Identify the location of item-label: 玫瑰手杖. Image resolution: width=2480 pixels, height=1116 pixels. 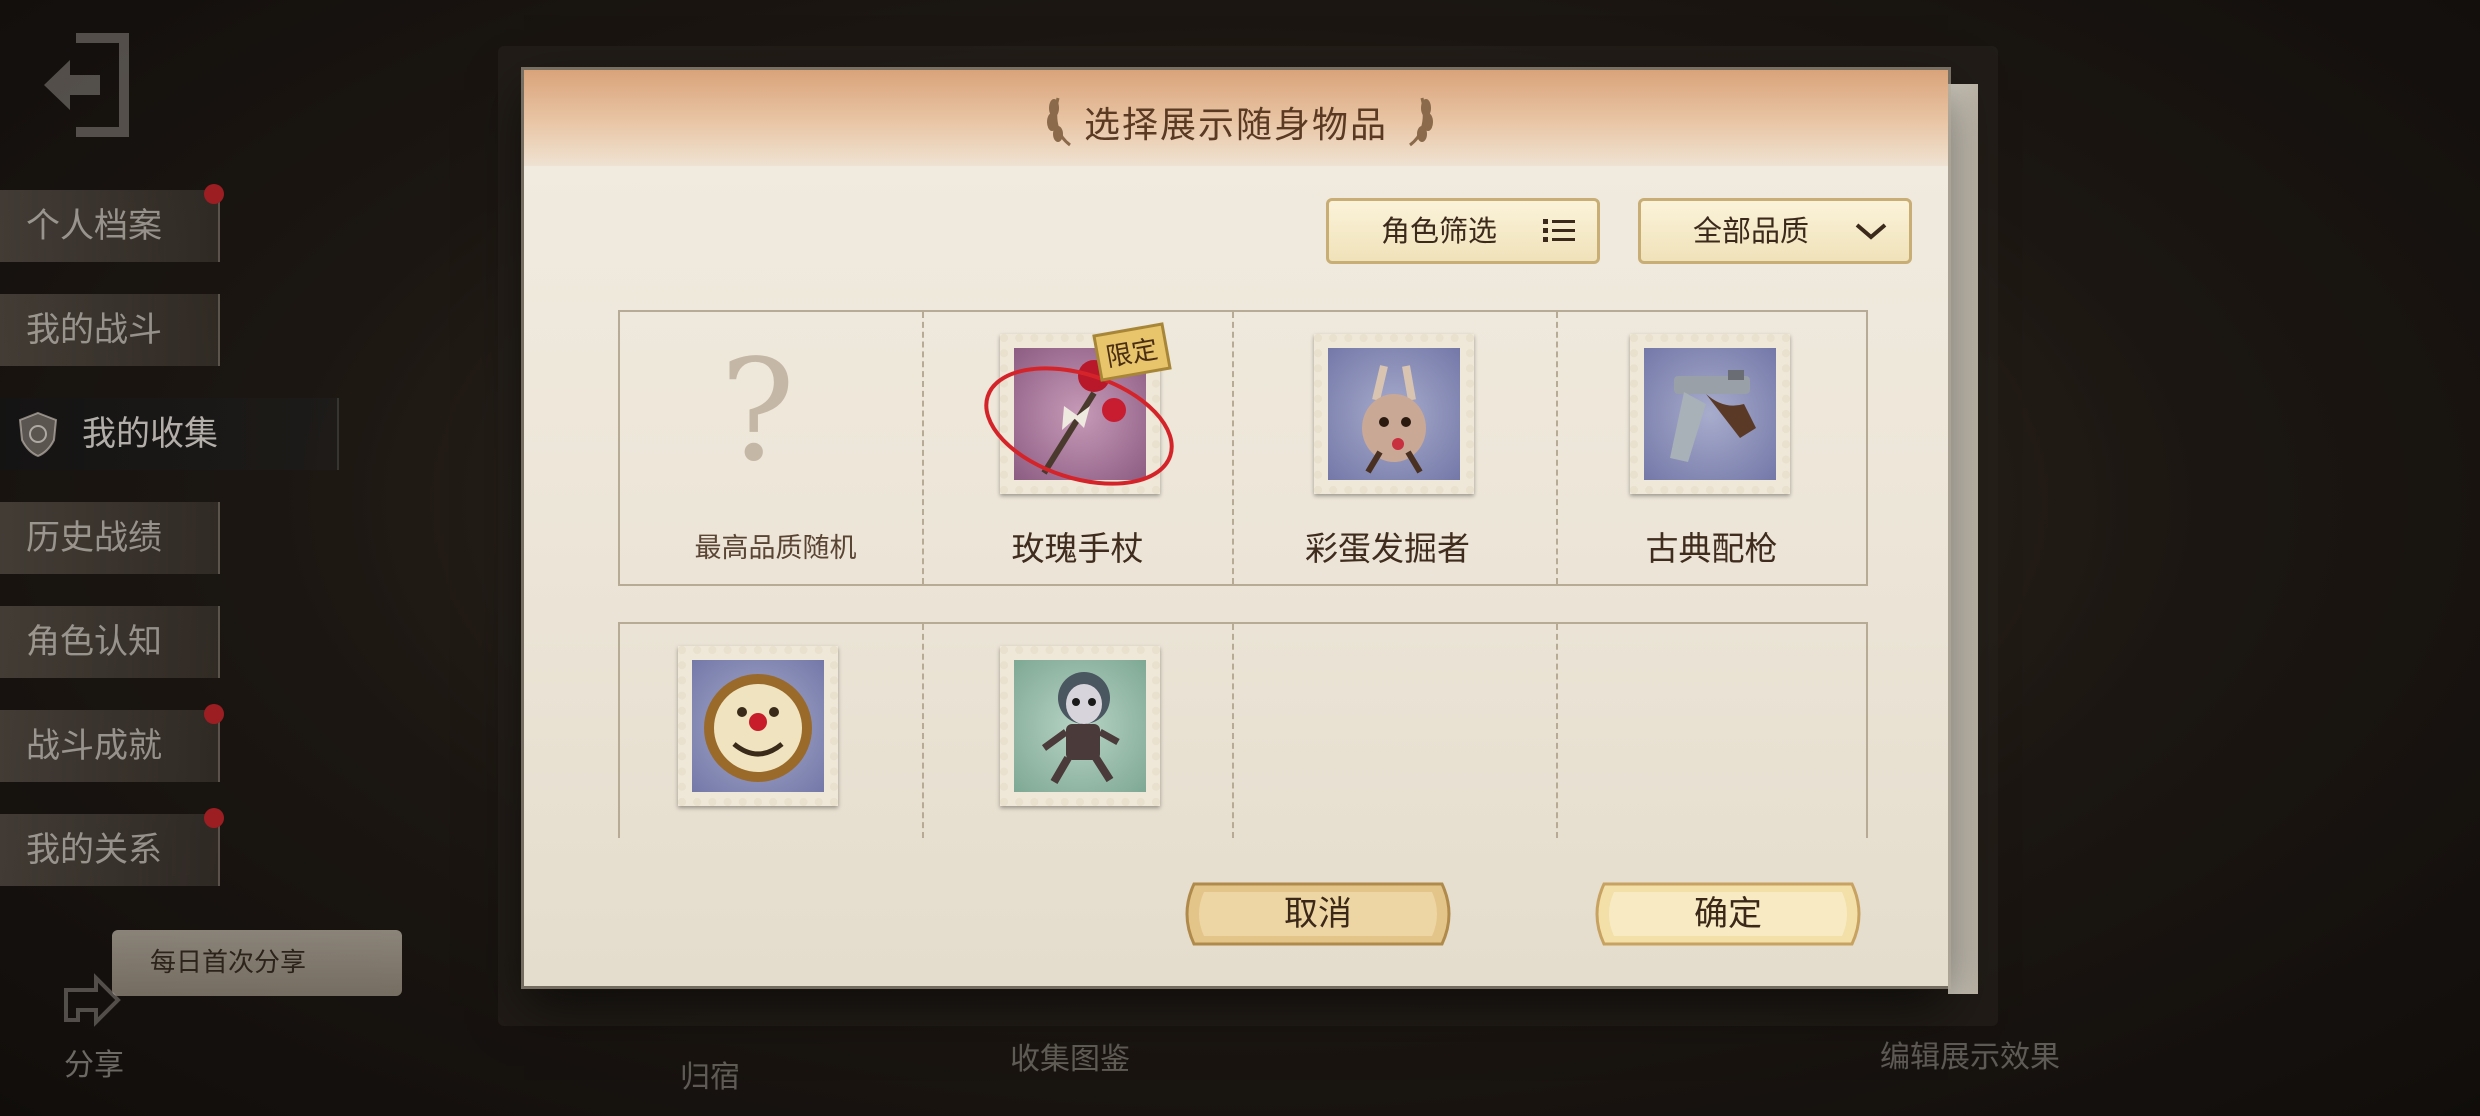
(1077, 548).